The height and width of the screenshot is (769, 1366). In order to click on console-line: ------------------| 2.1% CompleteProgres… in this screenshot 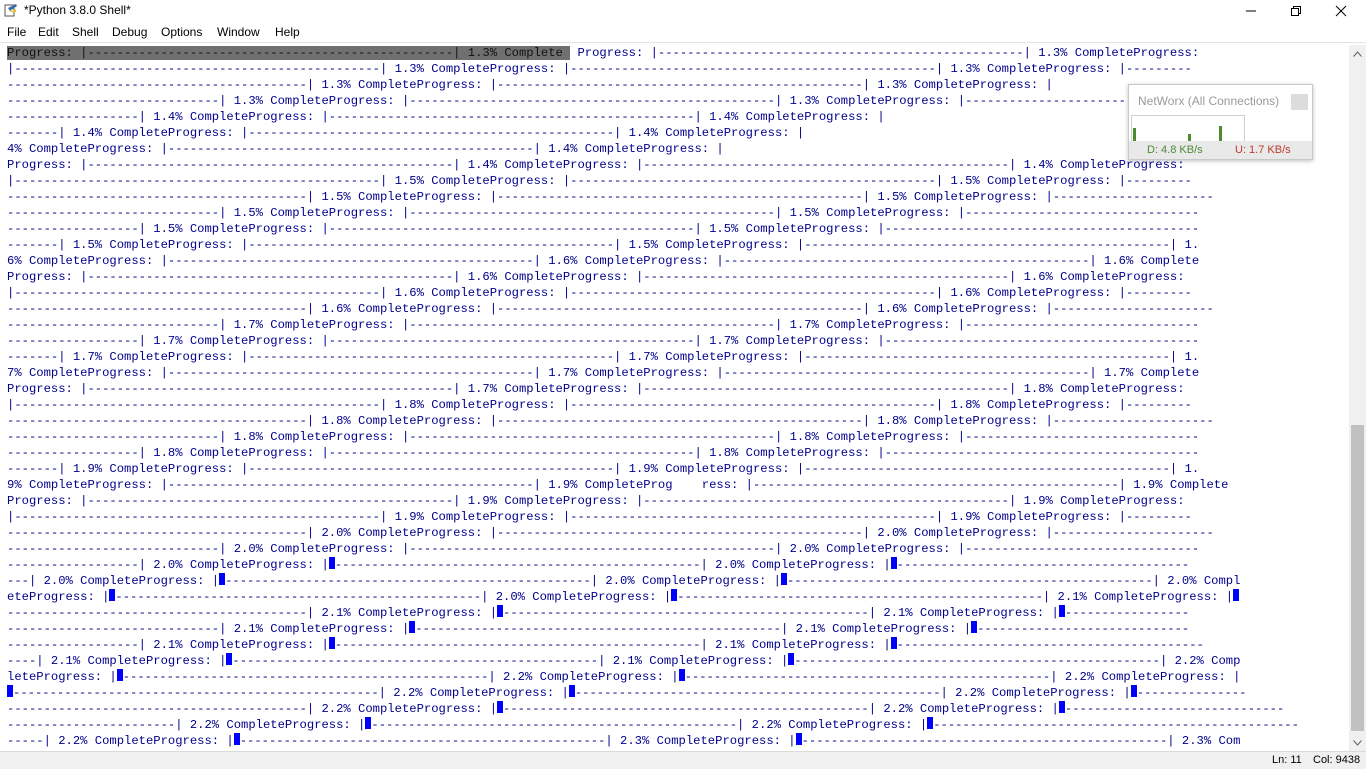, I will do `click(605, 645)`.